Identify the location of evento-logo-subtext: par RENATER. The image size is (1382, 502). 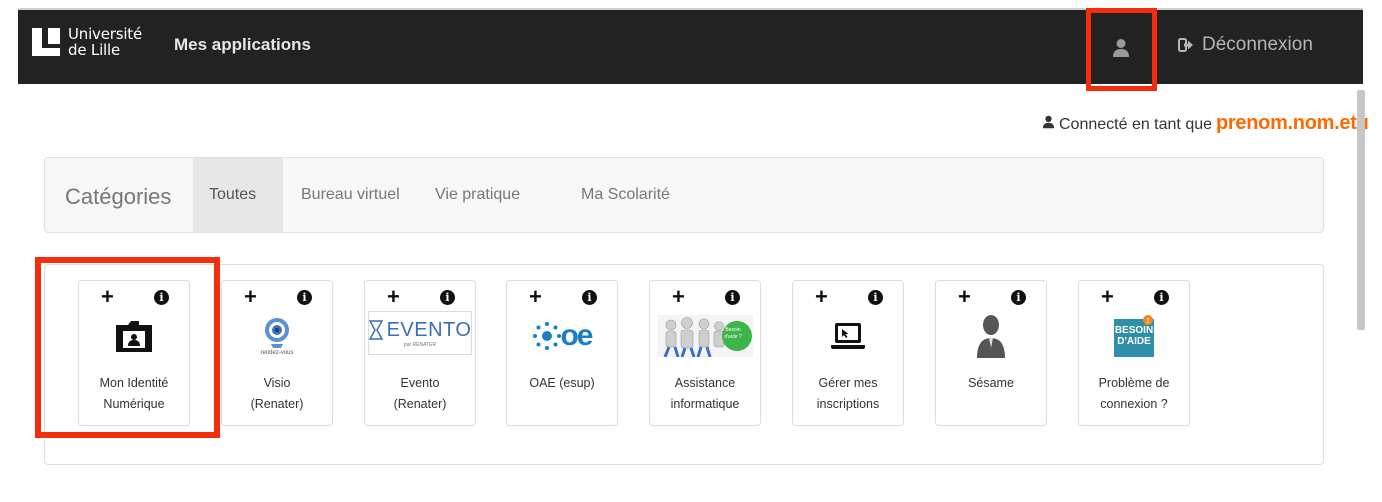
(420, 344).